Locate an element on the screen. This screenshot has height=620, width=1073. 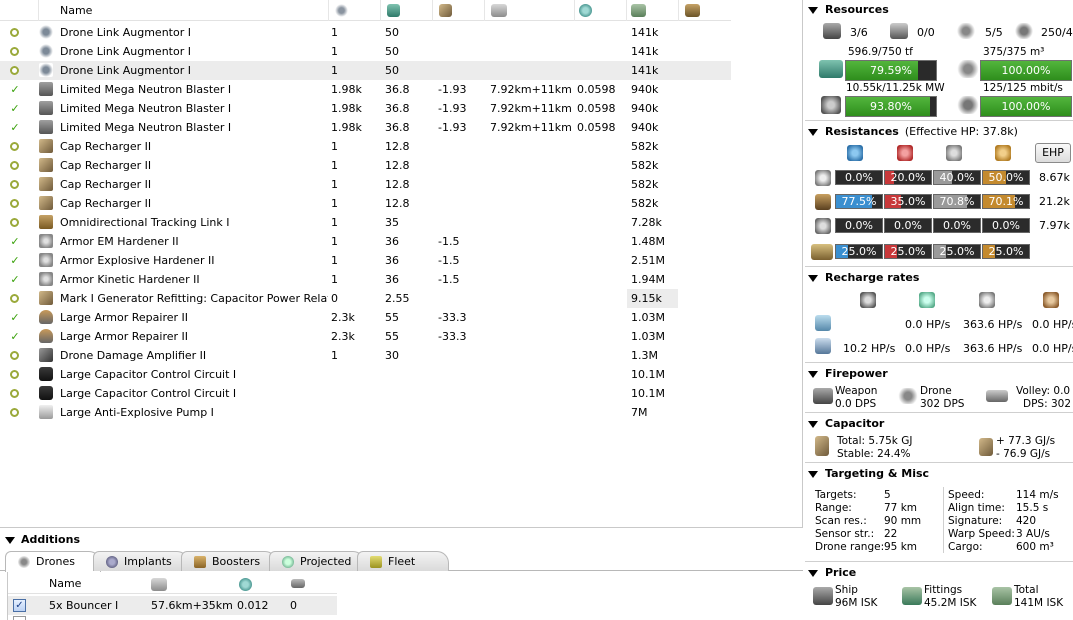
firepower-section-header: Firepower is located at coordinates (939, 374).